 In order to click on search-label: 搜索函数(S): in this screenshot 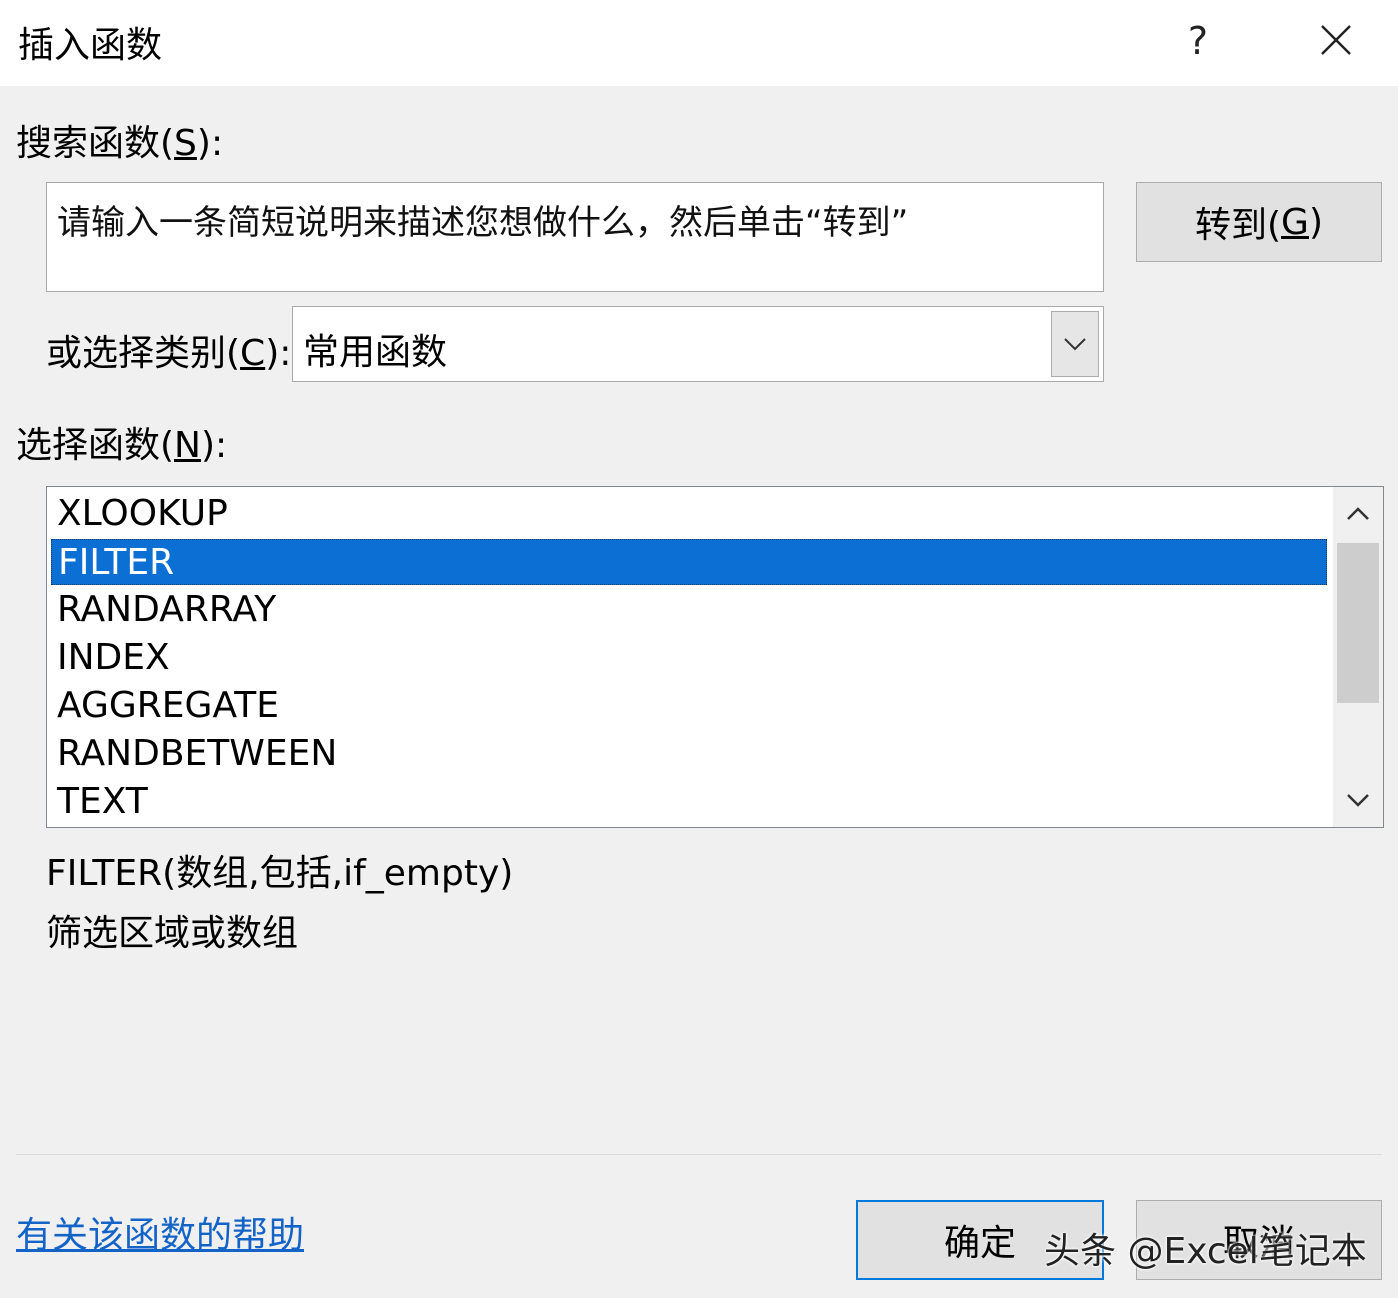, I will do `click(120, 143)`.